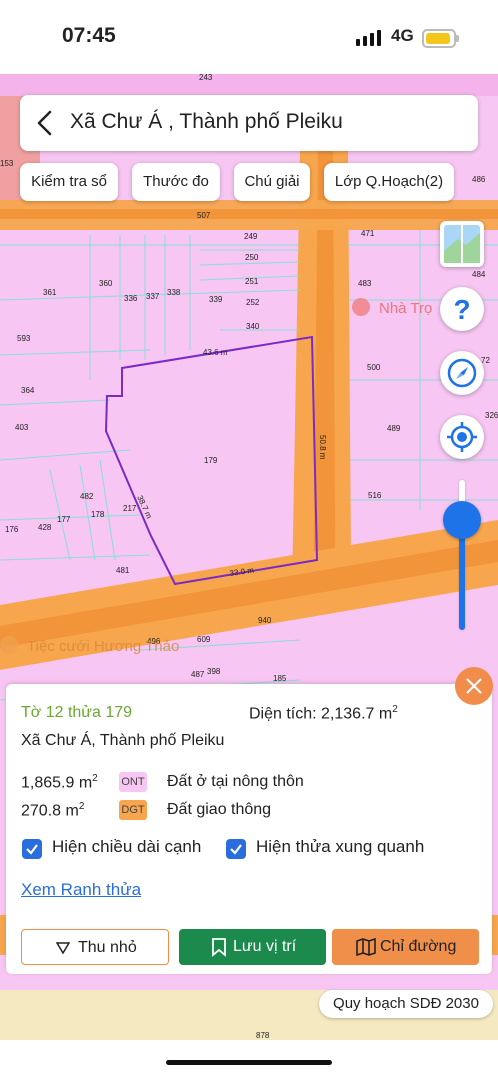  Describe the element at coordinates (219, 947) in the screenshot. I see `bookmark-icon` at that location.